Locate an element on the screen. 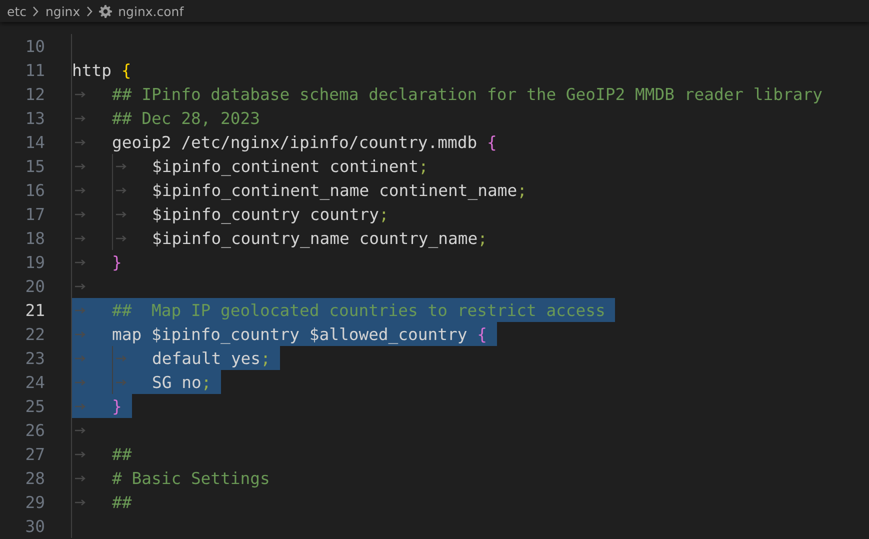 The image size is (869, 539). line-number: 28 is located at coordinates (34, 478).